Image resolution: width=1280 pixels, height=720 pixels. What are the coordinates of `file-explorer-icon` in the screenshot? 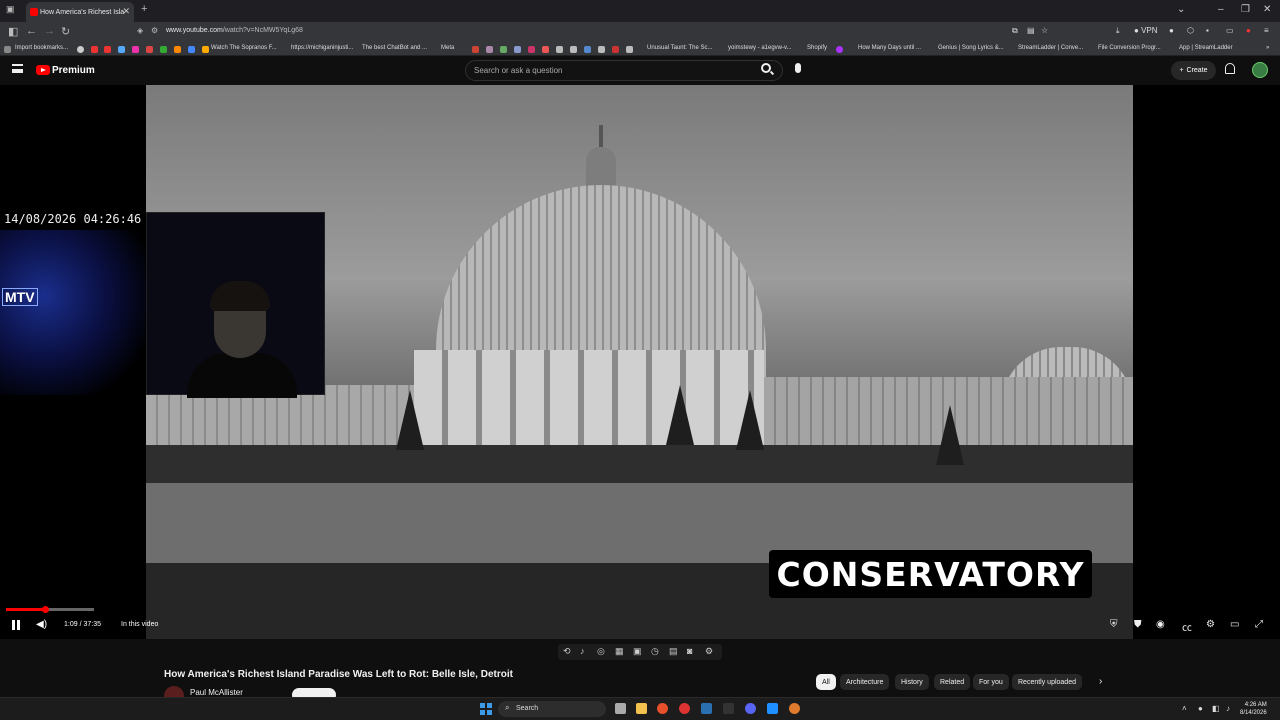 It's located at (641, 708).